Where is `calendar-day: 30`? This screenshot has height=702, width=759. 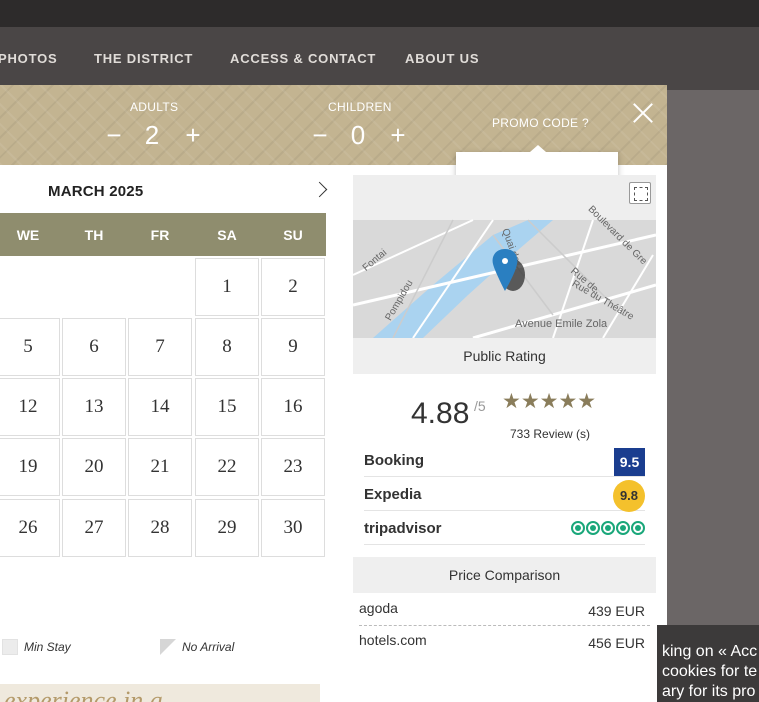 calendar-day: 30 is located at coordinates (293, 528).